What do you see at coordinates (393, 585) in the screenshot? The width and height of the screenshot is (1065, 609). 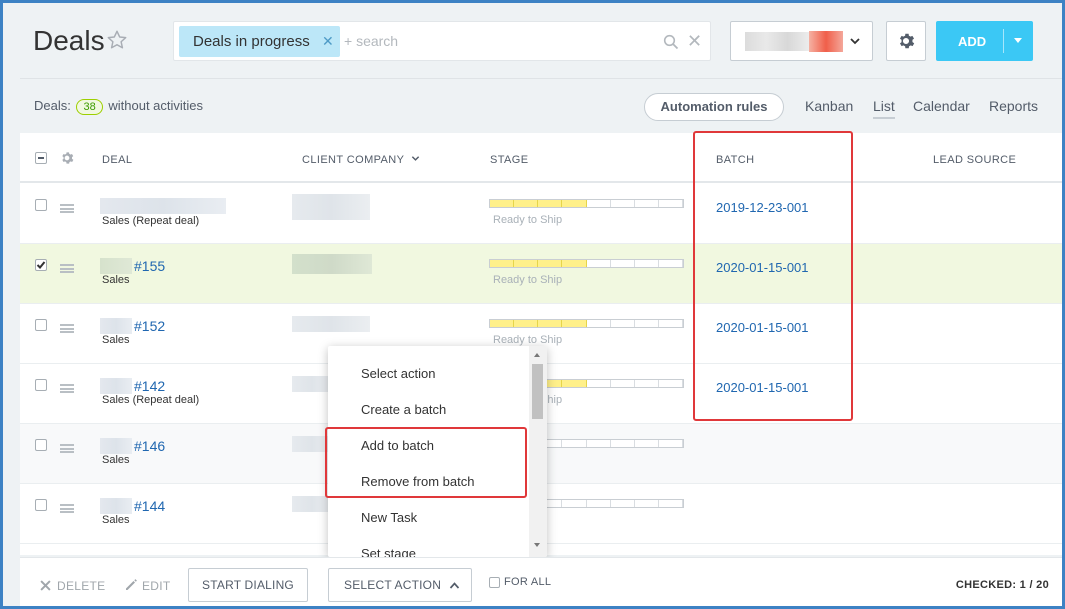 I see `select-action-label: SELECT ACTION` at bounding box center [393, 585].